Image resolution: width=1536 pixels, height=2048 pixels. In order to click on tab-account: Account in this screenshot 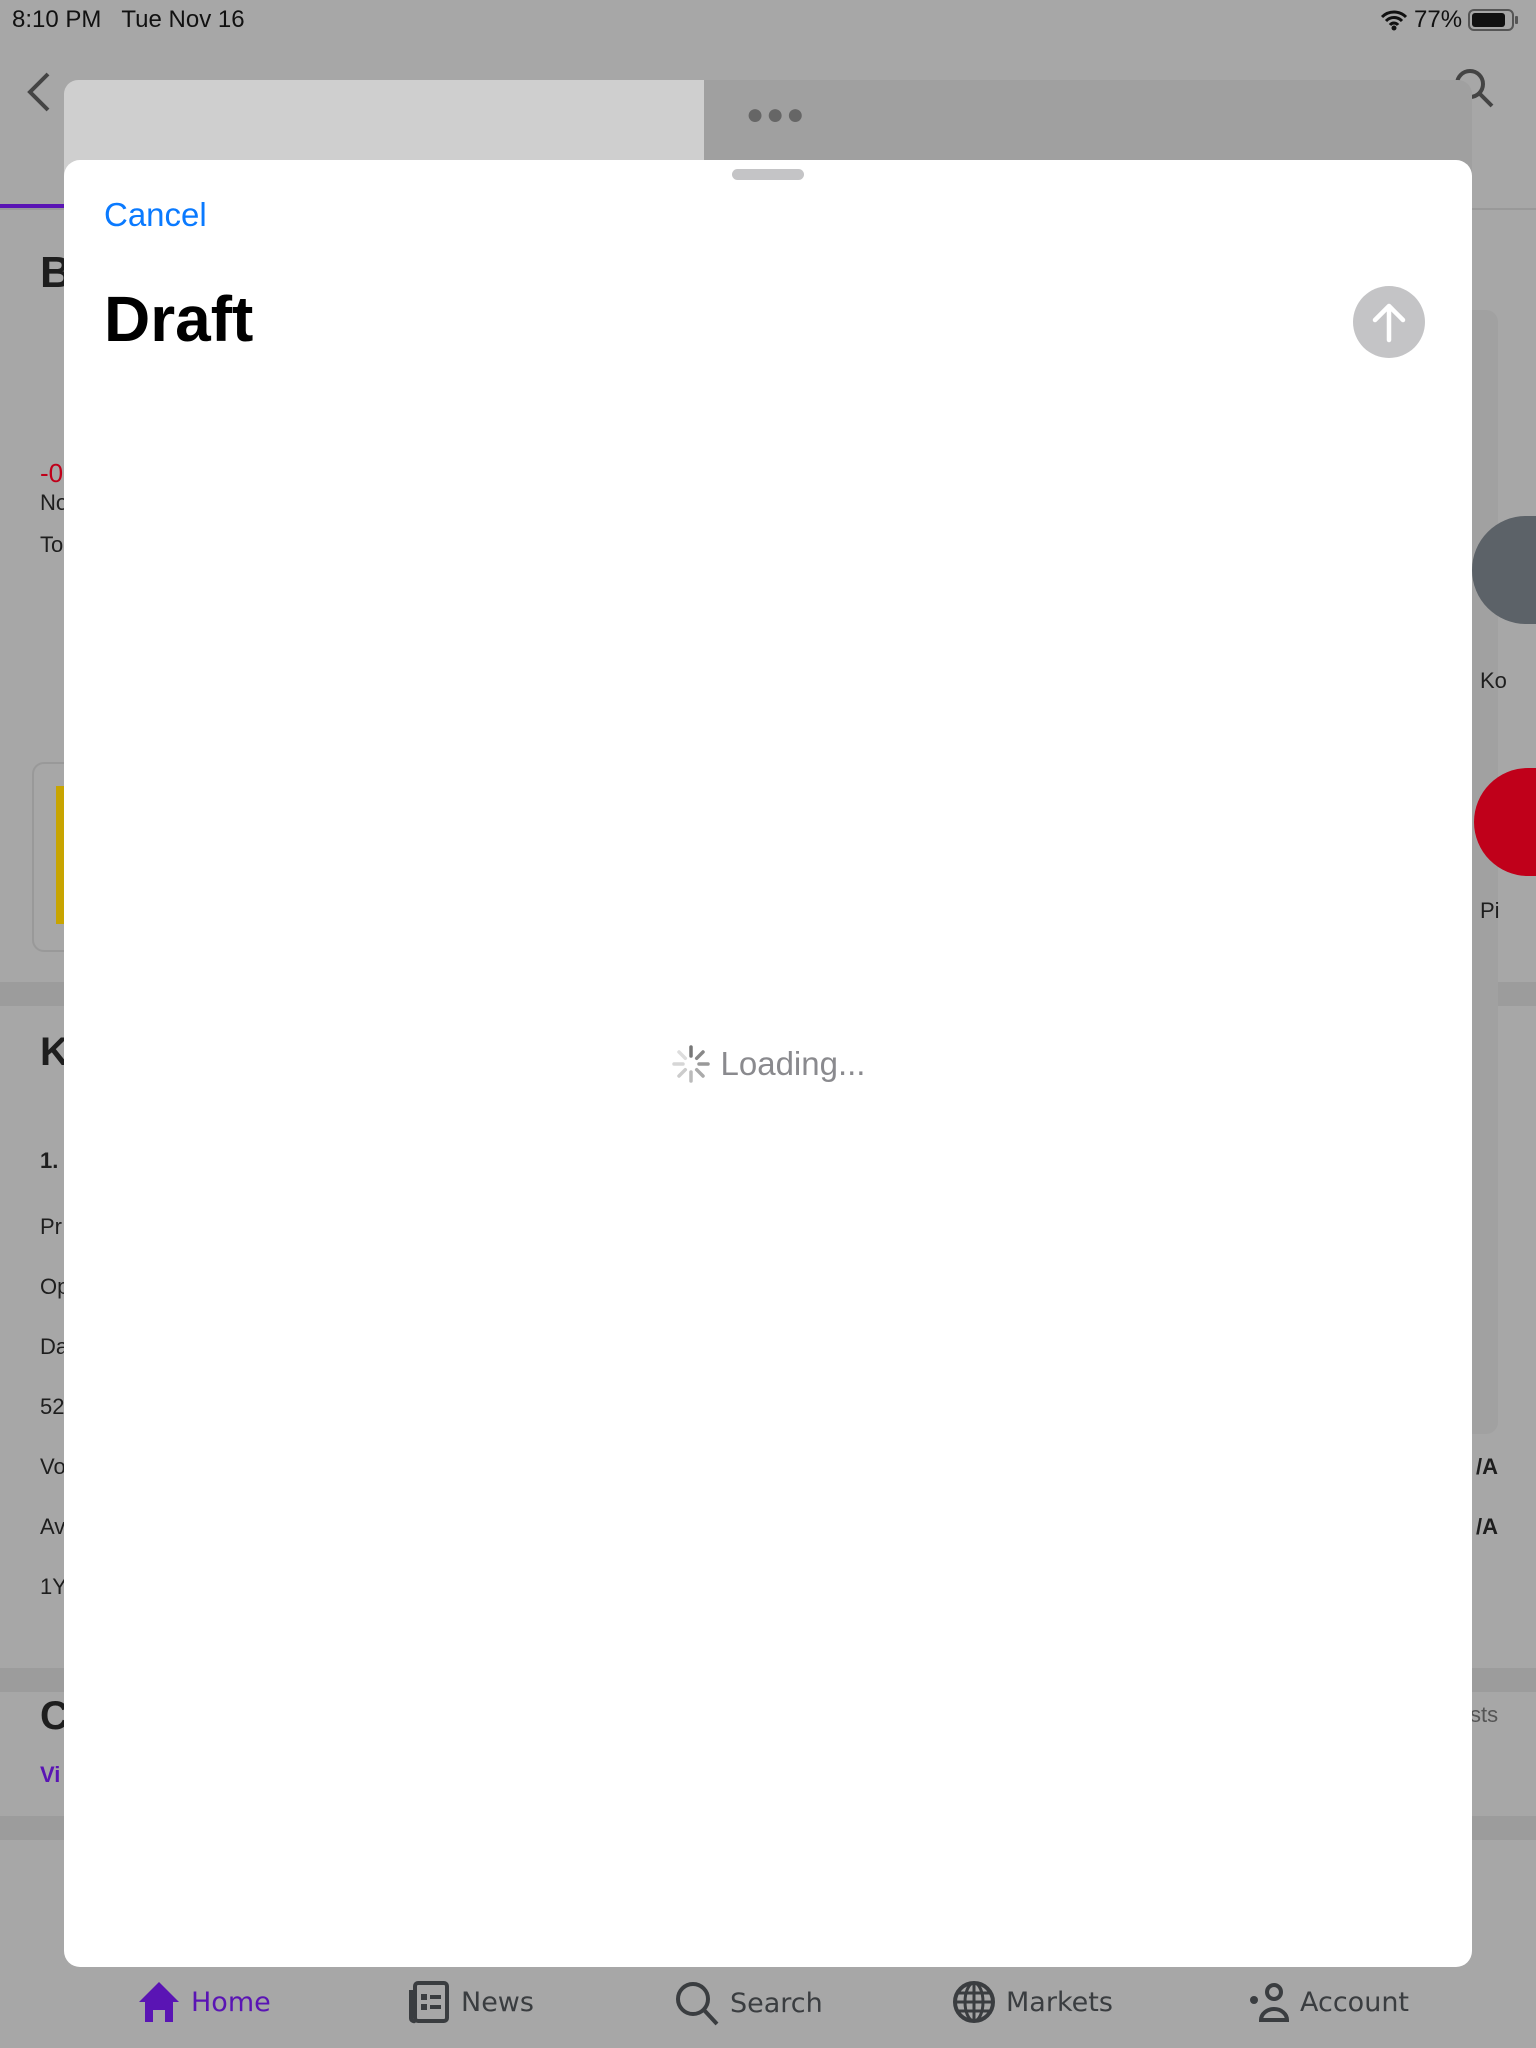, I will do `click(1327, 2002)`.